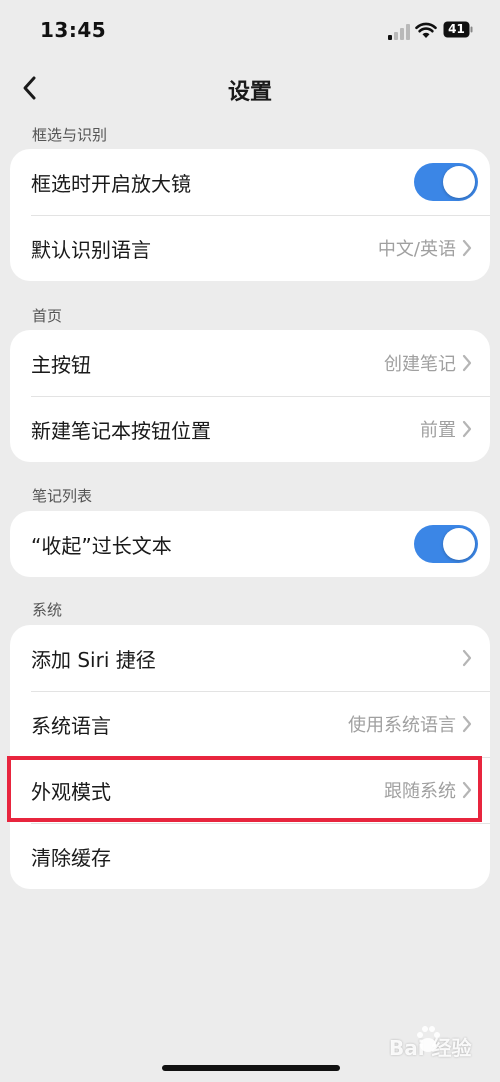  What do you see at coordinates (416, 249) in the screenshot?
I see `row-value: 中文/英语` at bounding box center [416, 249].